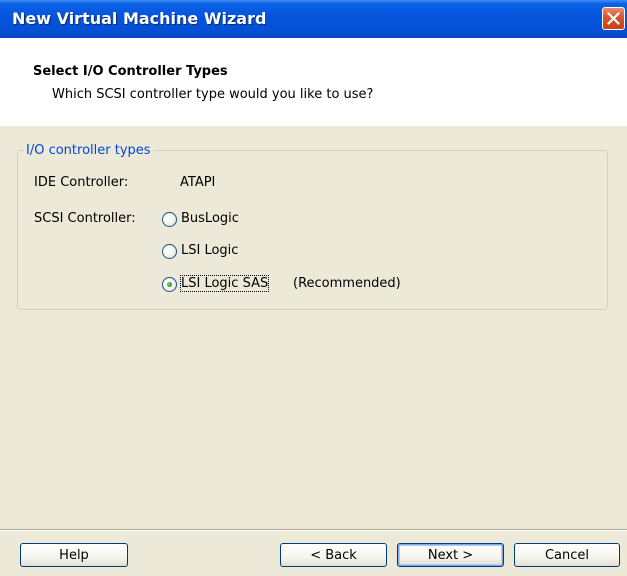  I want to click on close-button, so click(613, 18).